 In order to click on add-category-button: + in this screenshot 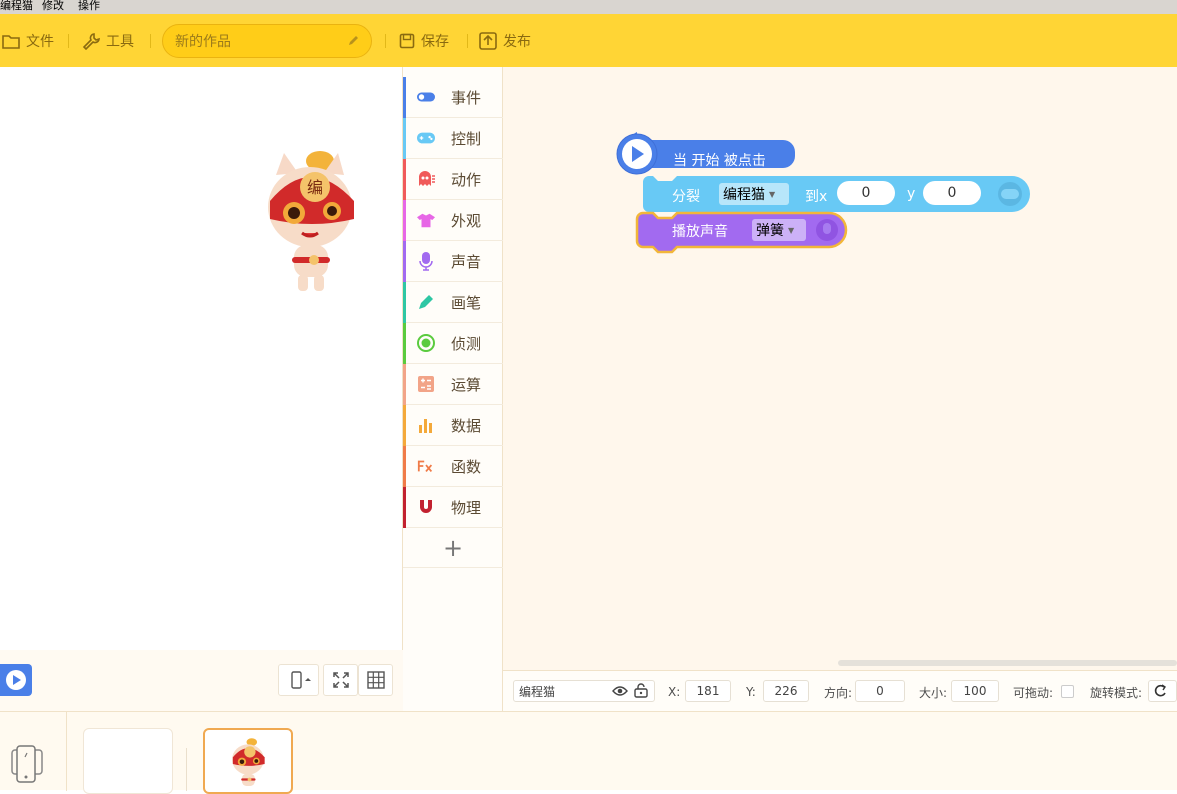, I will do `click(453, 548)`.